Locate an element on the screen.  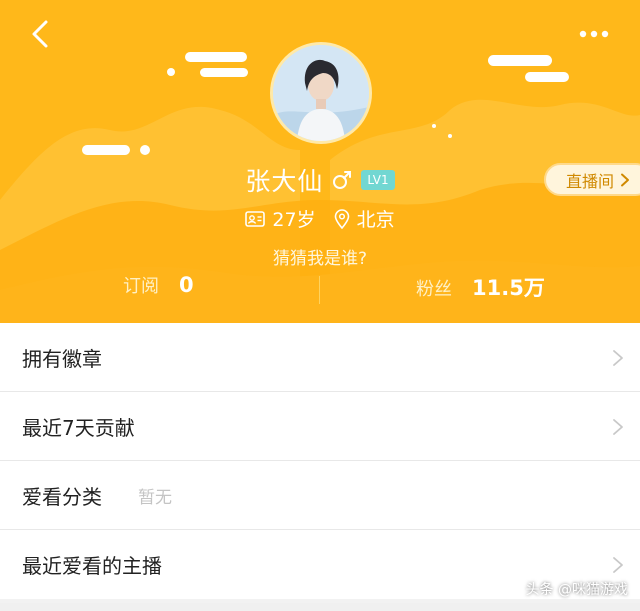
live-room-label: 直播间 is located at coordinates (589, 181).